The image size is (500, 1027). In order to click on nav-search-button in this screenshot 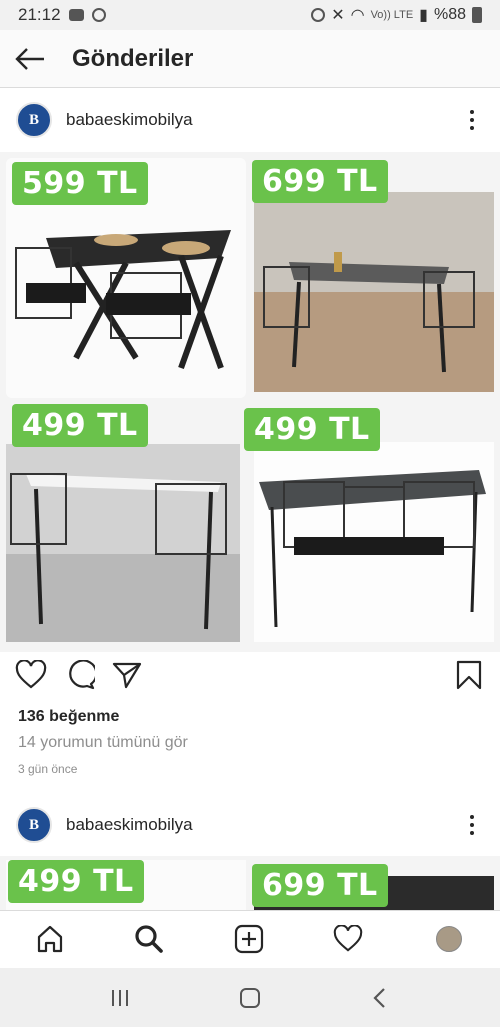, I will do `click(149, 939)`.